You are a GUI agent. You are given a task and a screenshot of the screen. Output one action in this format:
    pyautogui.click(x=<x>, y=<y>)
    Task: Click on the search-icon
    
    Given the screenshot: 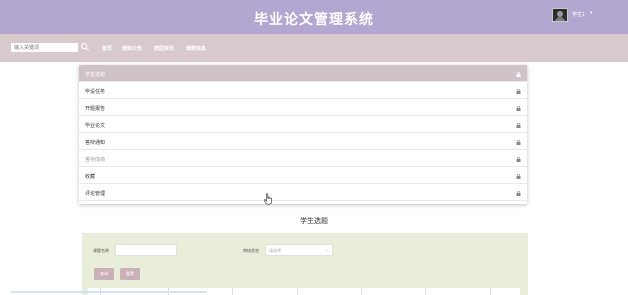 What is the action you would take?
    pyautogui.click(x=85, y=47)
    